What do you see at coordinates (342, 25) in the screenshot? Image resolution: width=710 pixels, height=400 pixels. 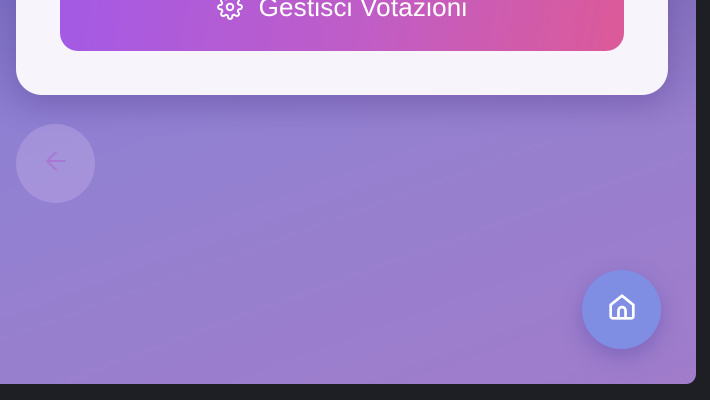 I see `manage-votes-button: Gestisci Votazioni` at bounding box center [342, 25].